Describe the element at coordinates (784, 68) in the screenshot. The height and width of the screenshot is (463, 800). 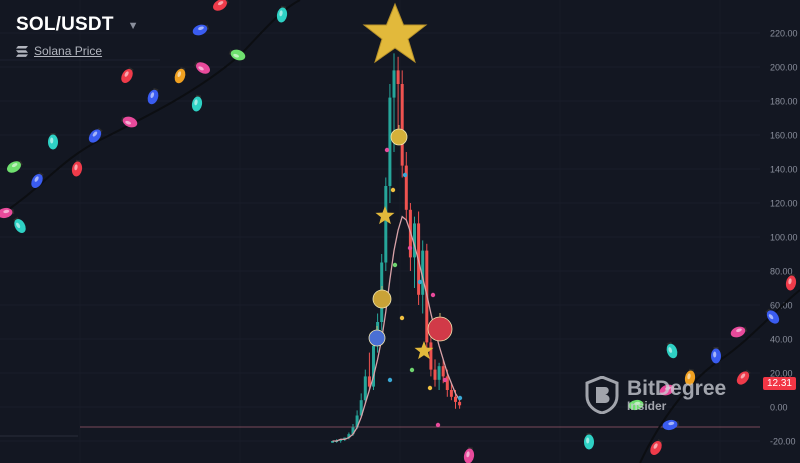
I see `y-tick-label: 200.00` at that location.